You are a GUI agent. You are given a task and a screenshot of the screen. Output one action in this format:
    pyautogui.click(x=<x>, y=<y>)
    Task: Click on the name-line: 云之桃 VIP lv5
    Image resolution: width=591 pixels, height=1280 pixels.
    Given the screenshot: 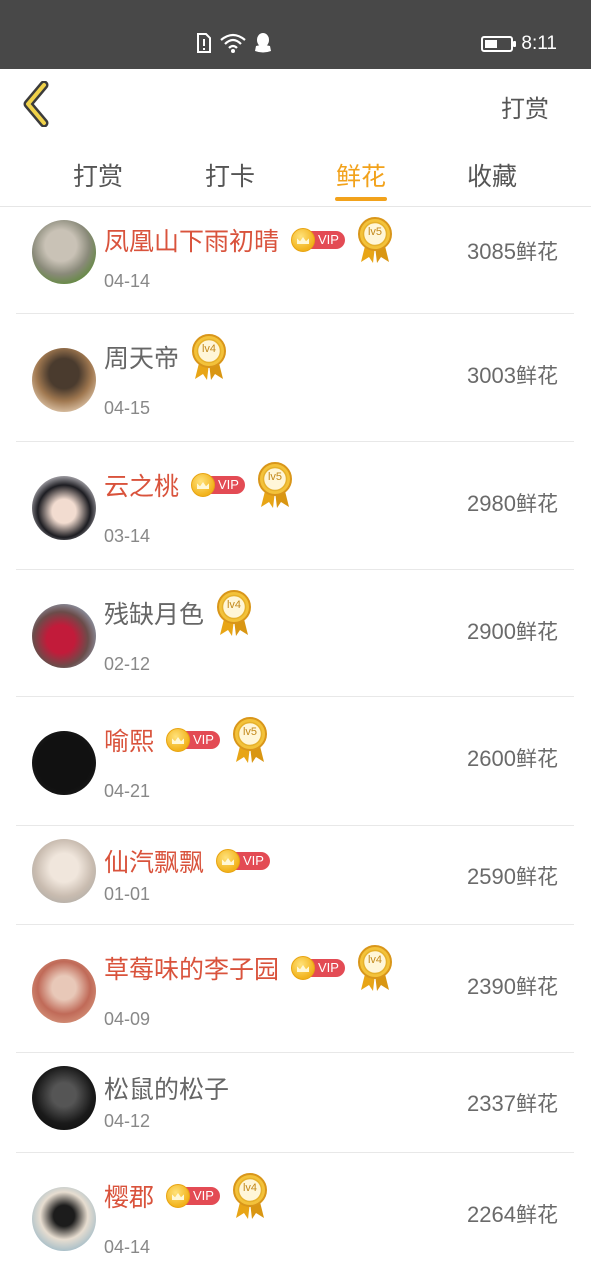 What is the action you would take?
    pyautogui.click(x=198, y=485)
    